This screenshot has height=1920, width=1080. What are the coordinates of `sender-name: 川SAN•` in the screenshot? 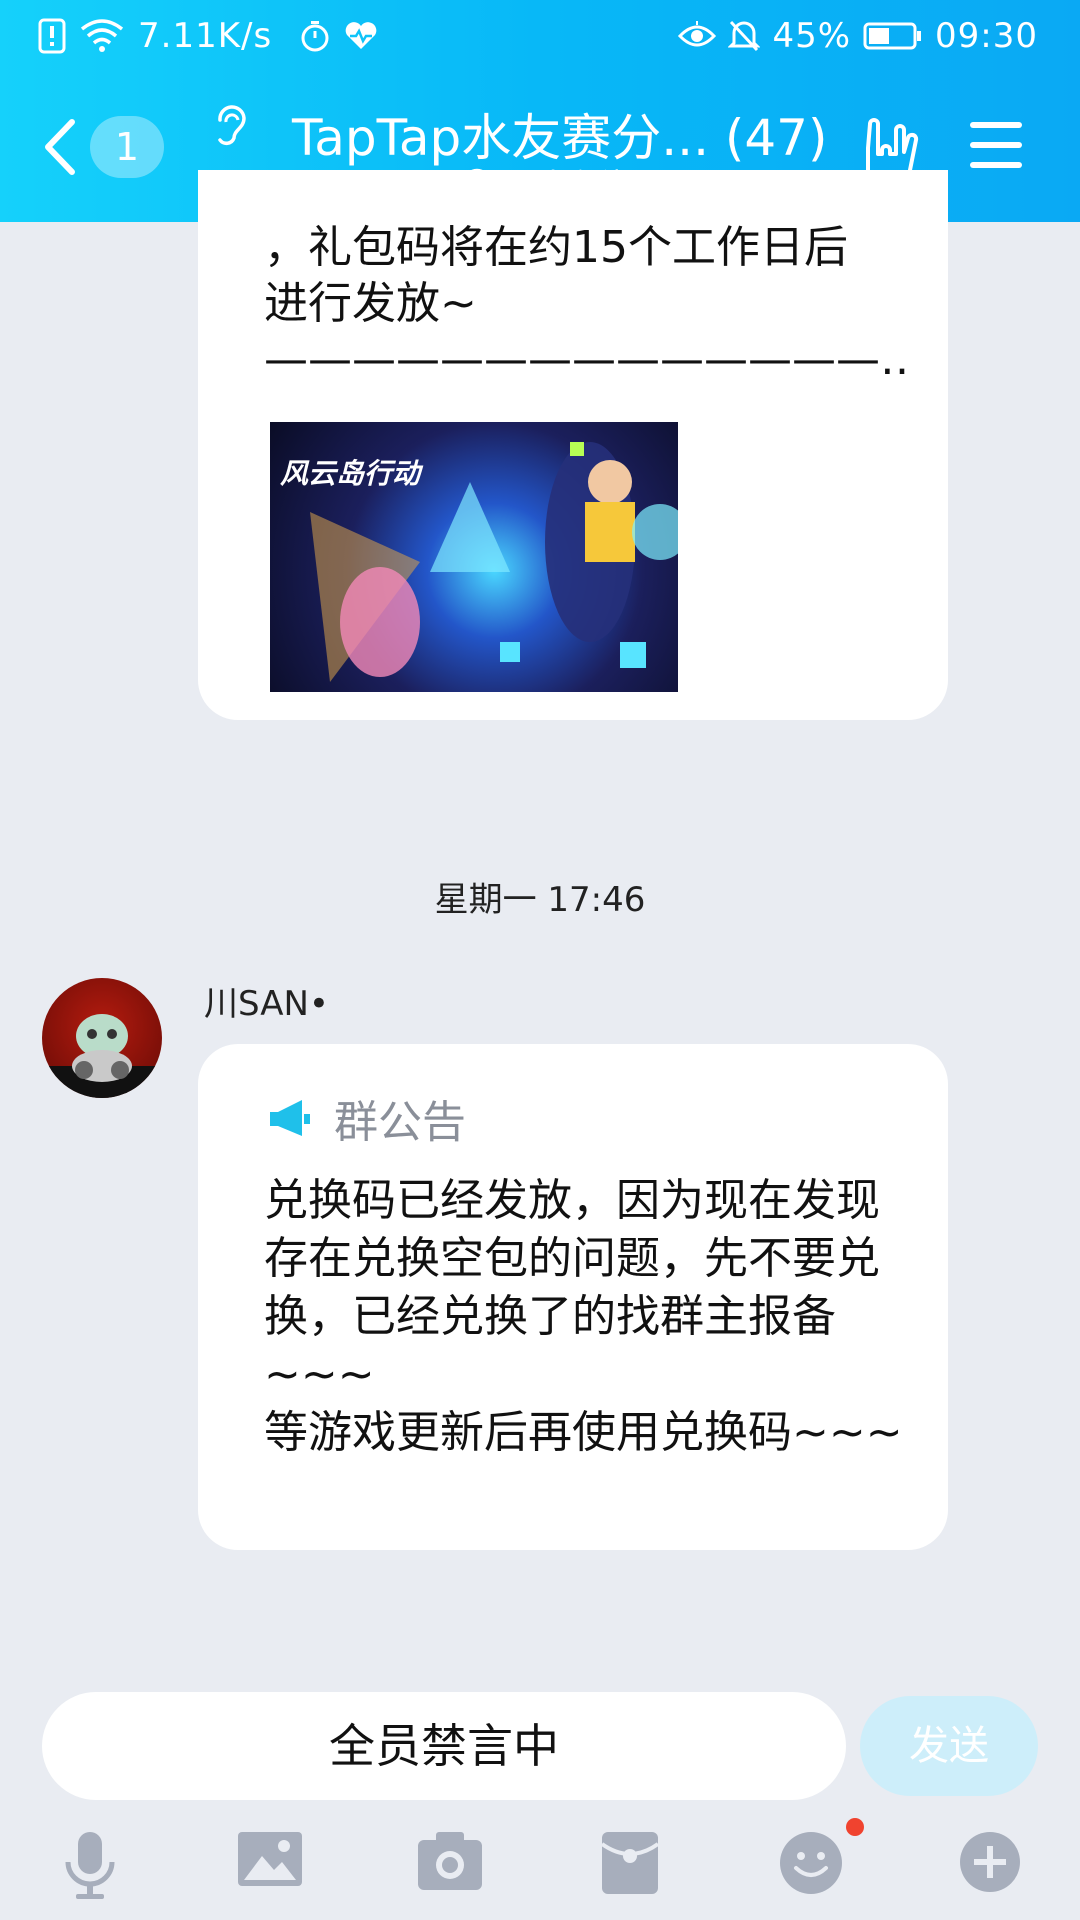 It's located at (266, 1000).